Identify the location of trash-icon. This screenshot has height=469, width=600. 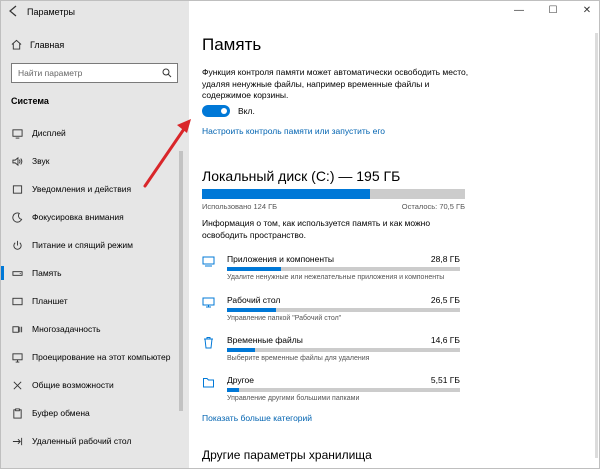
(208, 342).